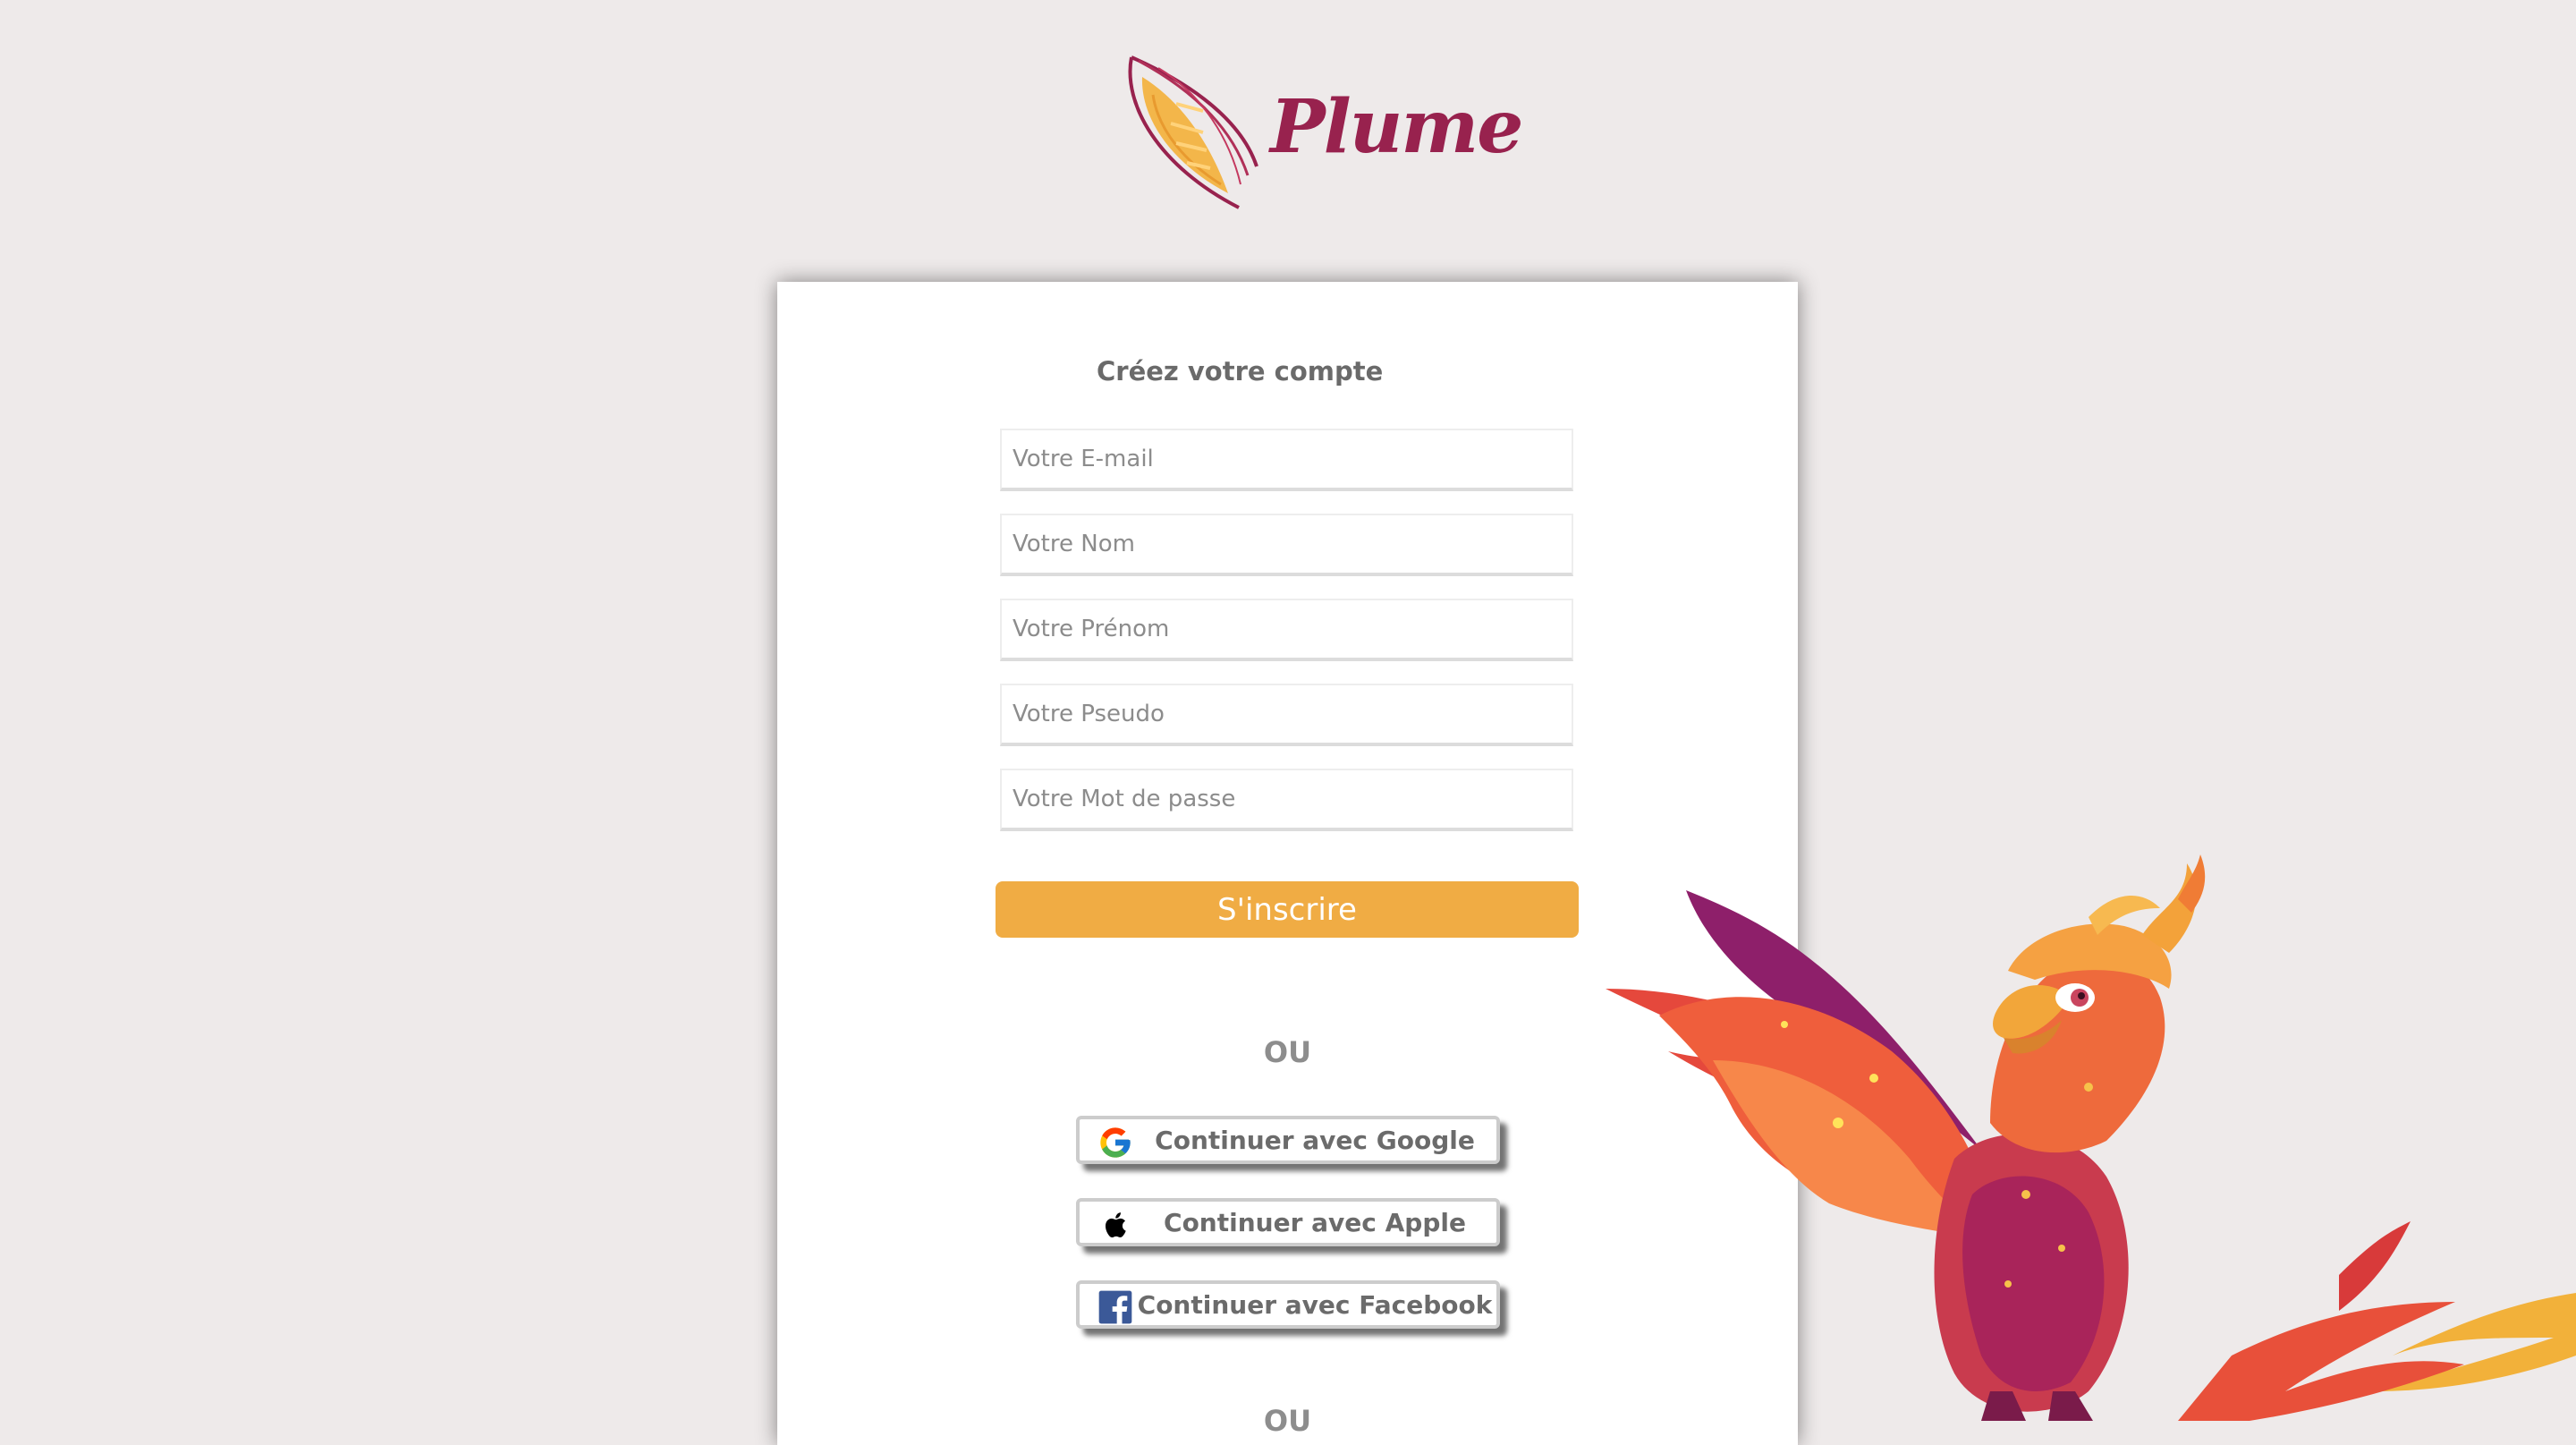  What do you see at coordinates (1286, 715) in the screenshot?
I see `pseudo-field` at bounding box center [1286, 715].